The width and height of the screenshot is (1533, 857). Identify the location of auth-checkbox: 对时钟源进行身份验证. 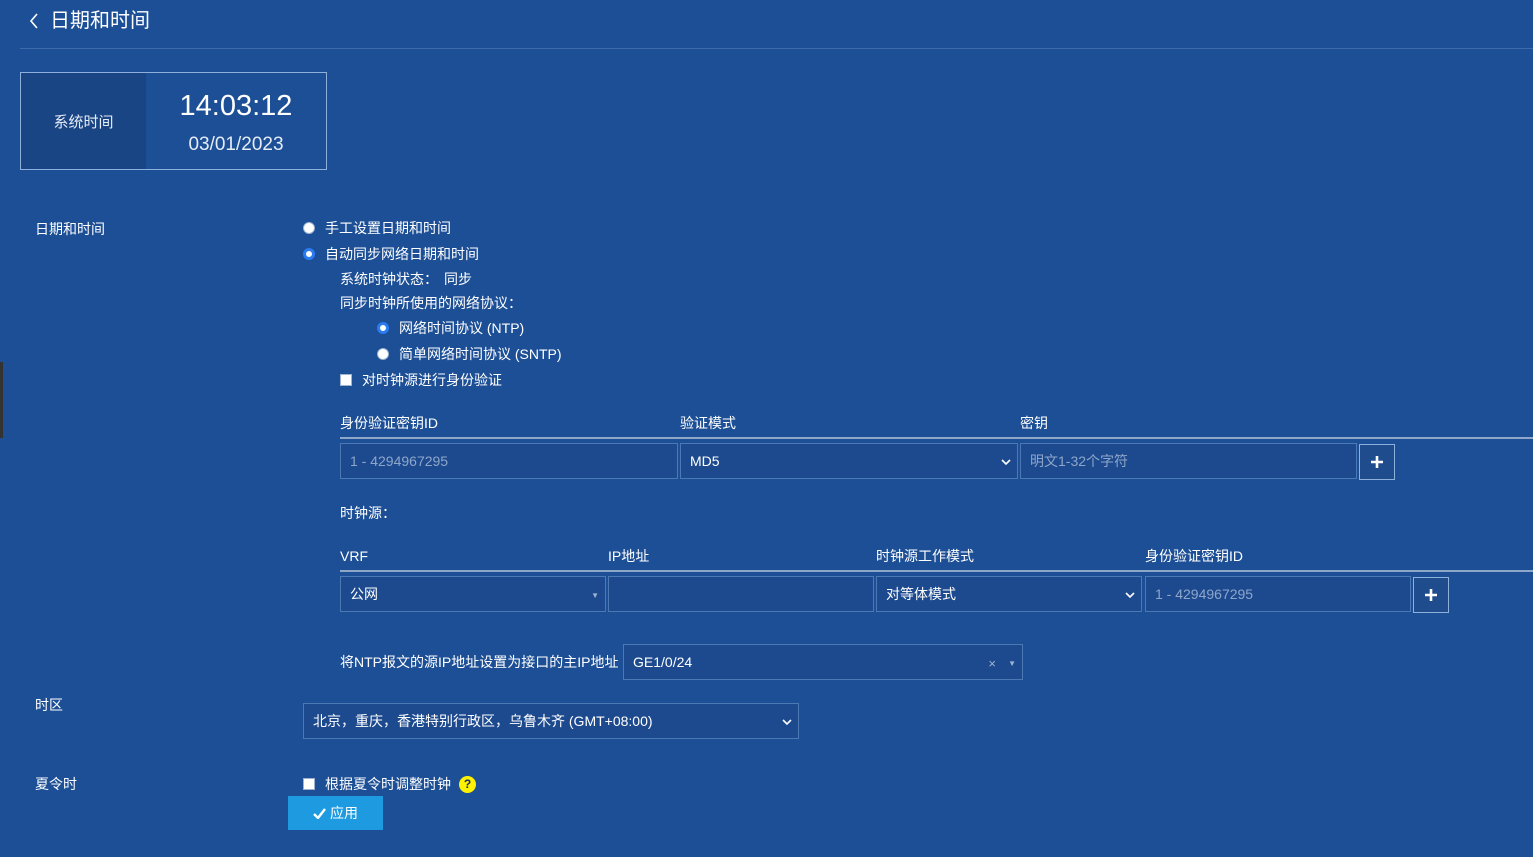
(421, 380).